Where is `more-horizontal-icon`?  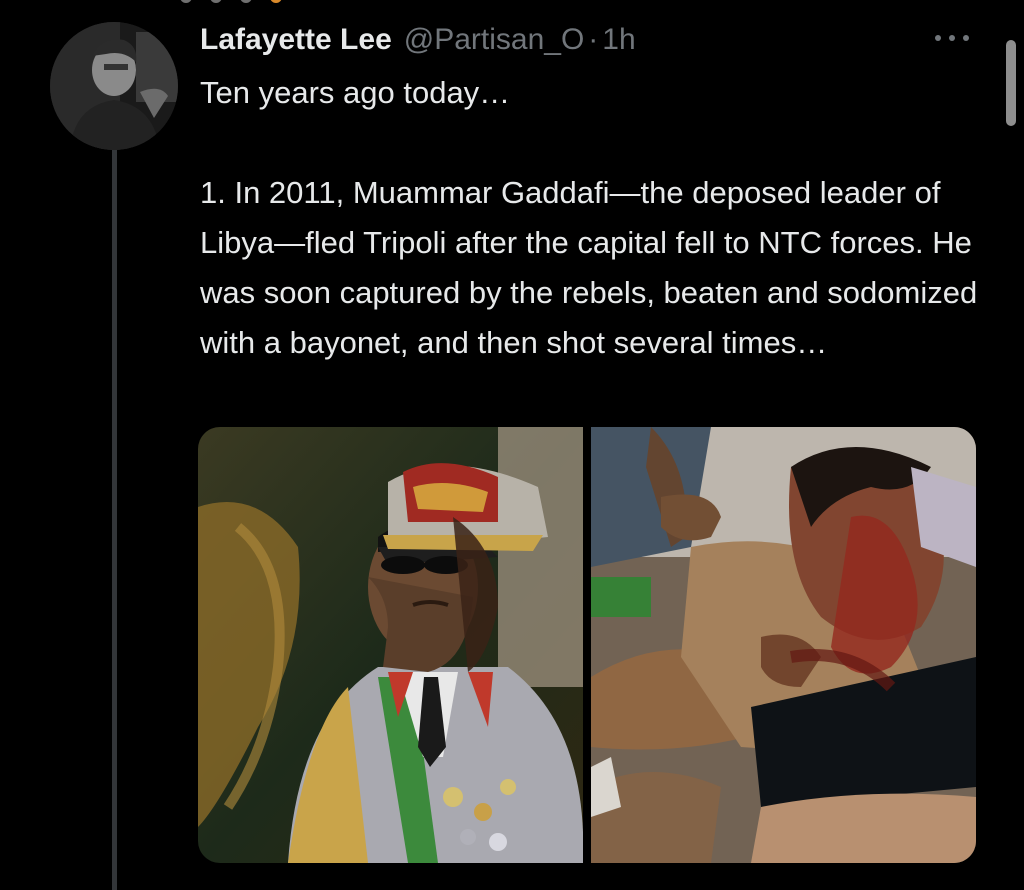
more-horizontal-icon is located at coordinates (952, 38).